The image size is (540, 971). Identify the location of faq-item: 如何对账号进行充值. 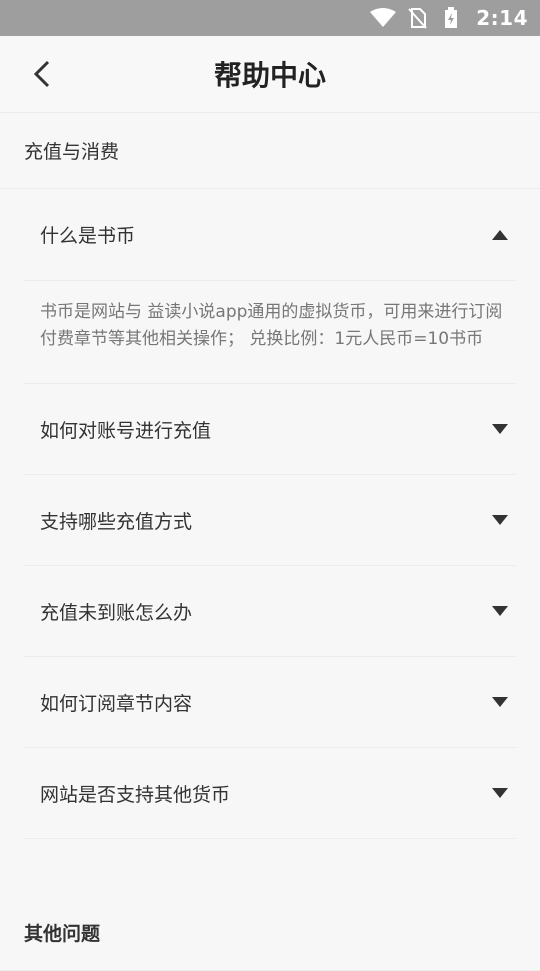
(270, 429).